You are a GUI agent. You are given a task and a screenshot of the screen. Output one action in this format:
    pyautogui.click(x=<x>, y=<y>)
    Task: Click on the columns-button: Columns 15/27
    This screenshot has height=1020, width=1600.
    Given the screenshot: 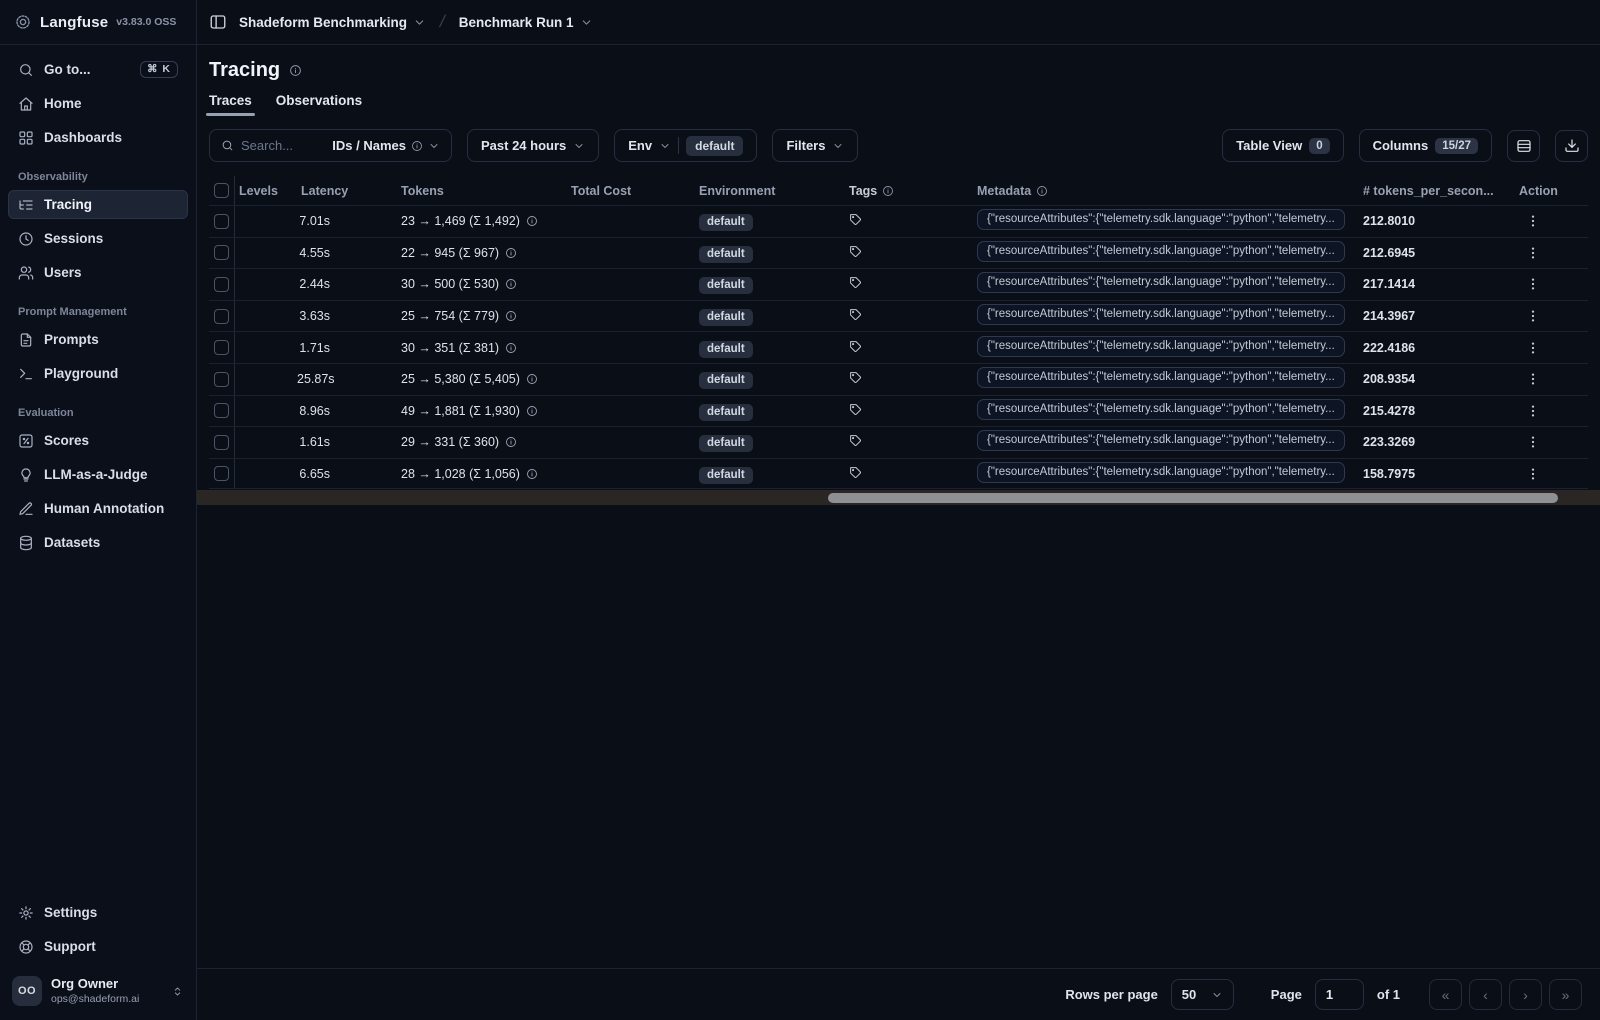 What is the action you would take?
    pyautogui.click(x=1425, y=145)
    